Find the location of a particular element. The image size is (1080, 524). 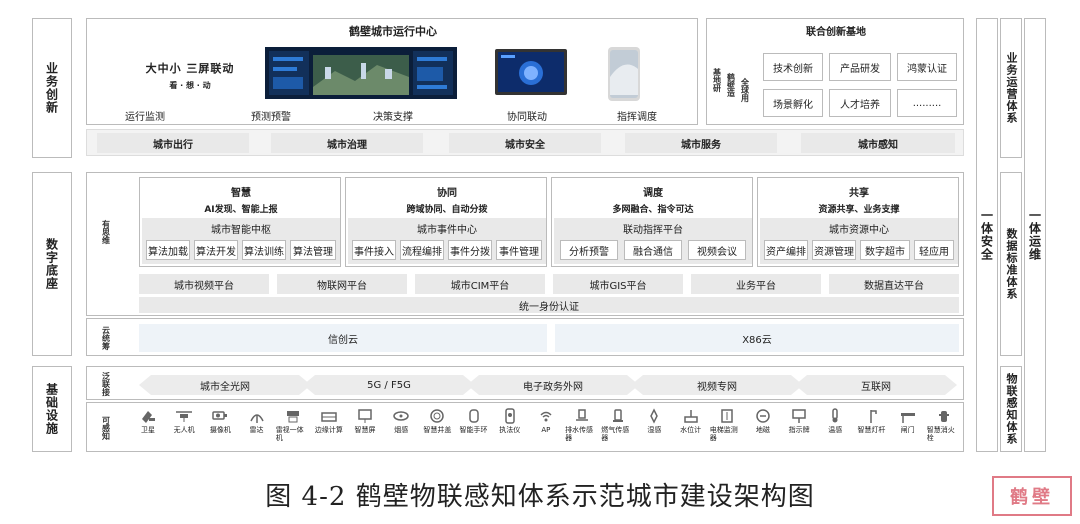

scene-box: 城市治理 is located at coordinates (347, 143).